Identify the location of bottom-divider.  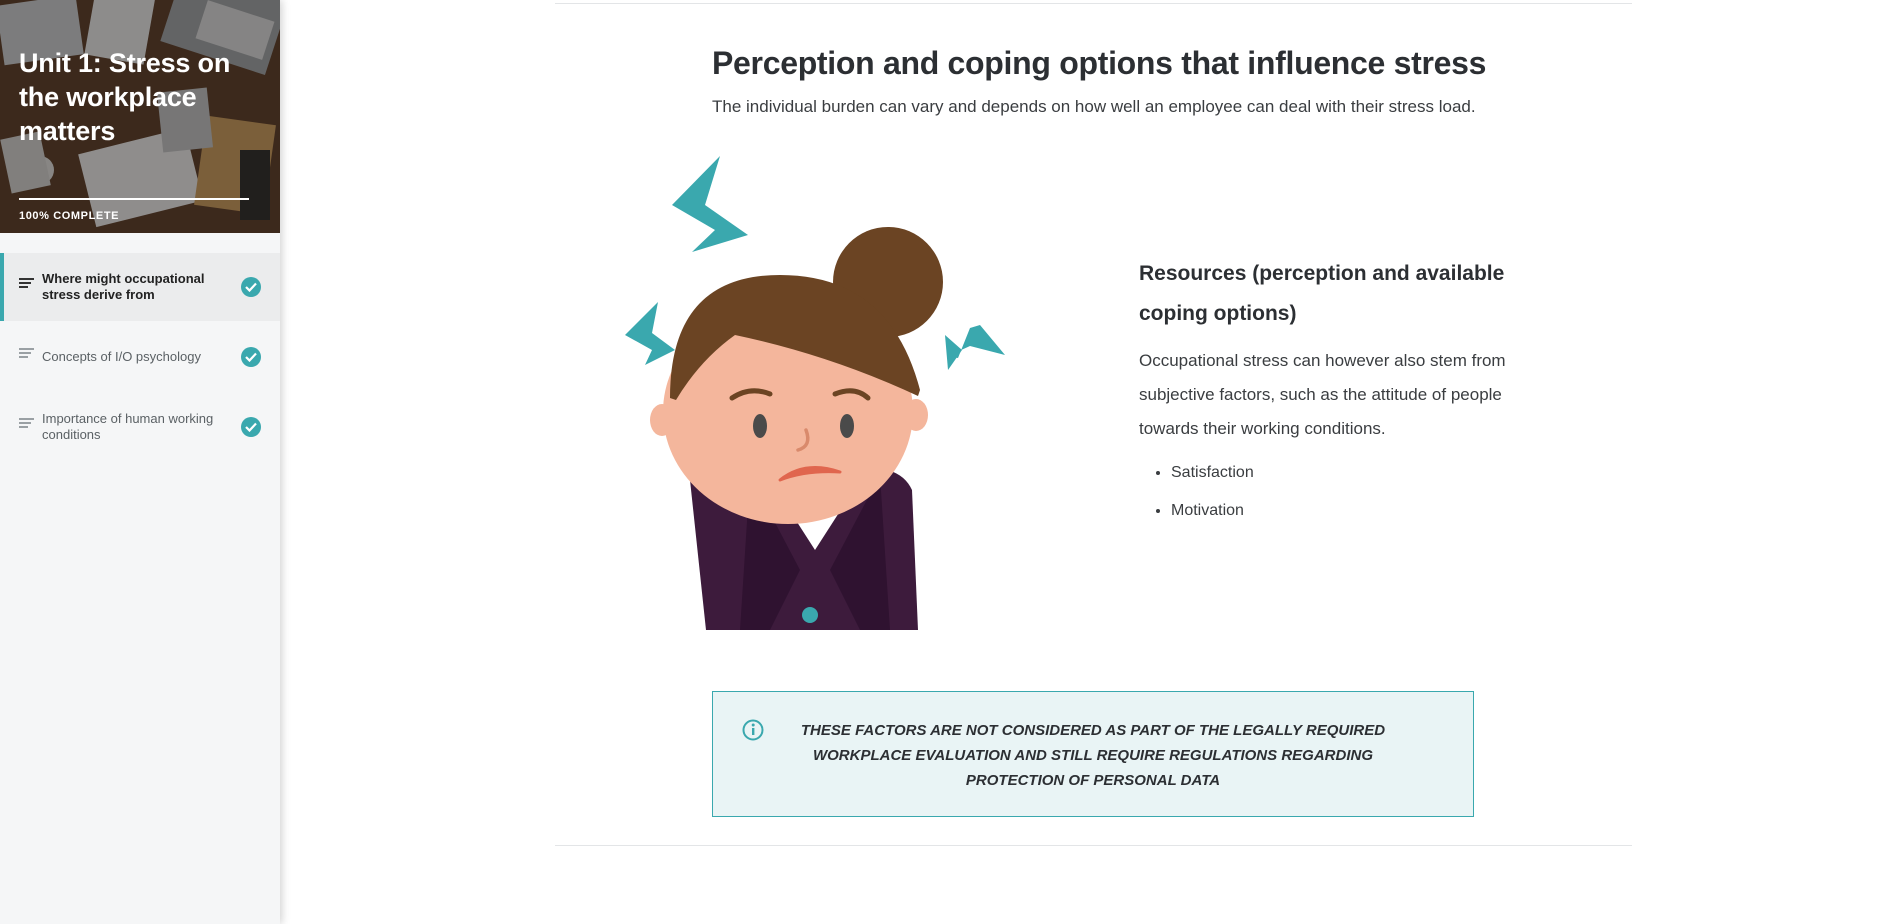
(1093, 845).